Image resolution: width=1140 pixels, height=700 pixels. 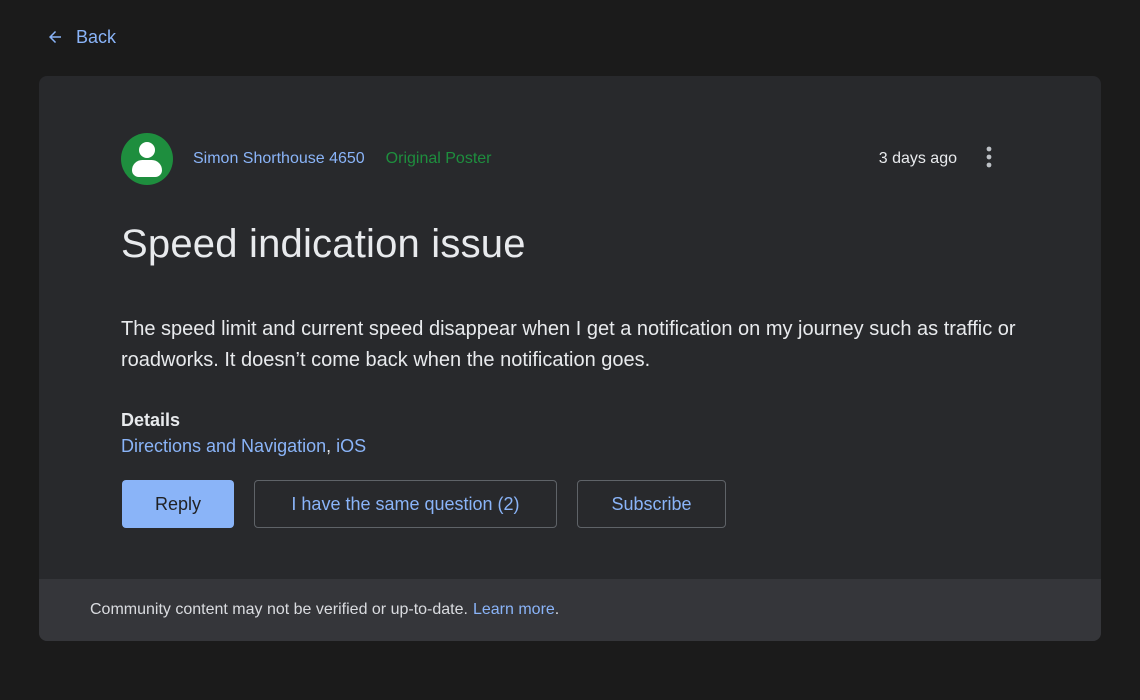 What do you see at coordinates (96, 36) in the screenshot?
I see `back-label: Back` at bounding box center [96, 36].